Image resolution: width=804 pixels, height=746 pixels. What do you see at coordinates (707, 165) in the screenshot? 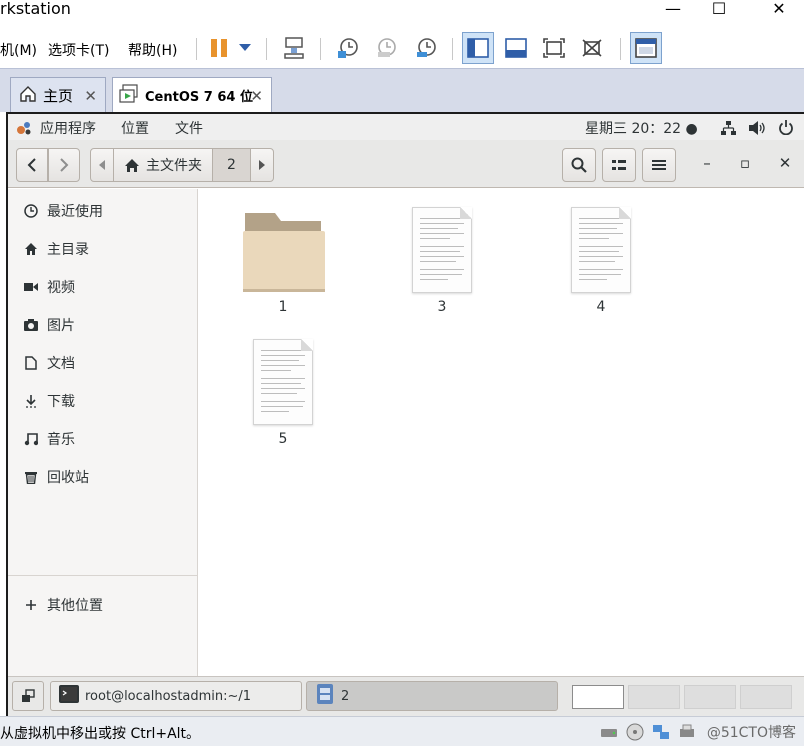
I see `nautilus-minimize-button: –` at bounding box center [707, 165].